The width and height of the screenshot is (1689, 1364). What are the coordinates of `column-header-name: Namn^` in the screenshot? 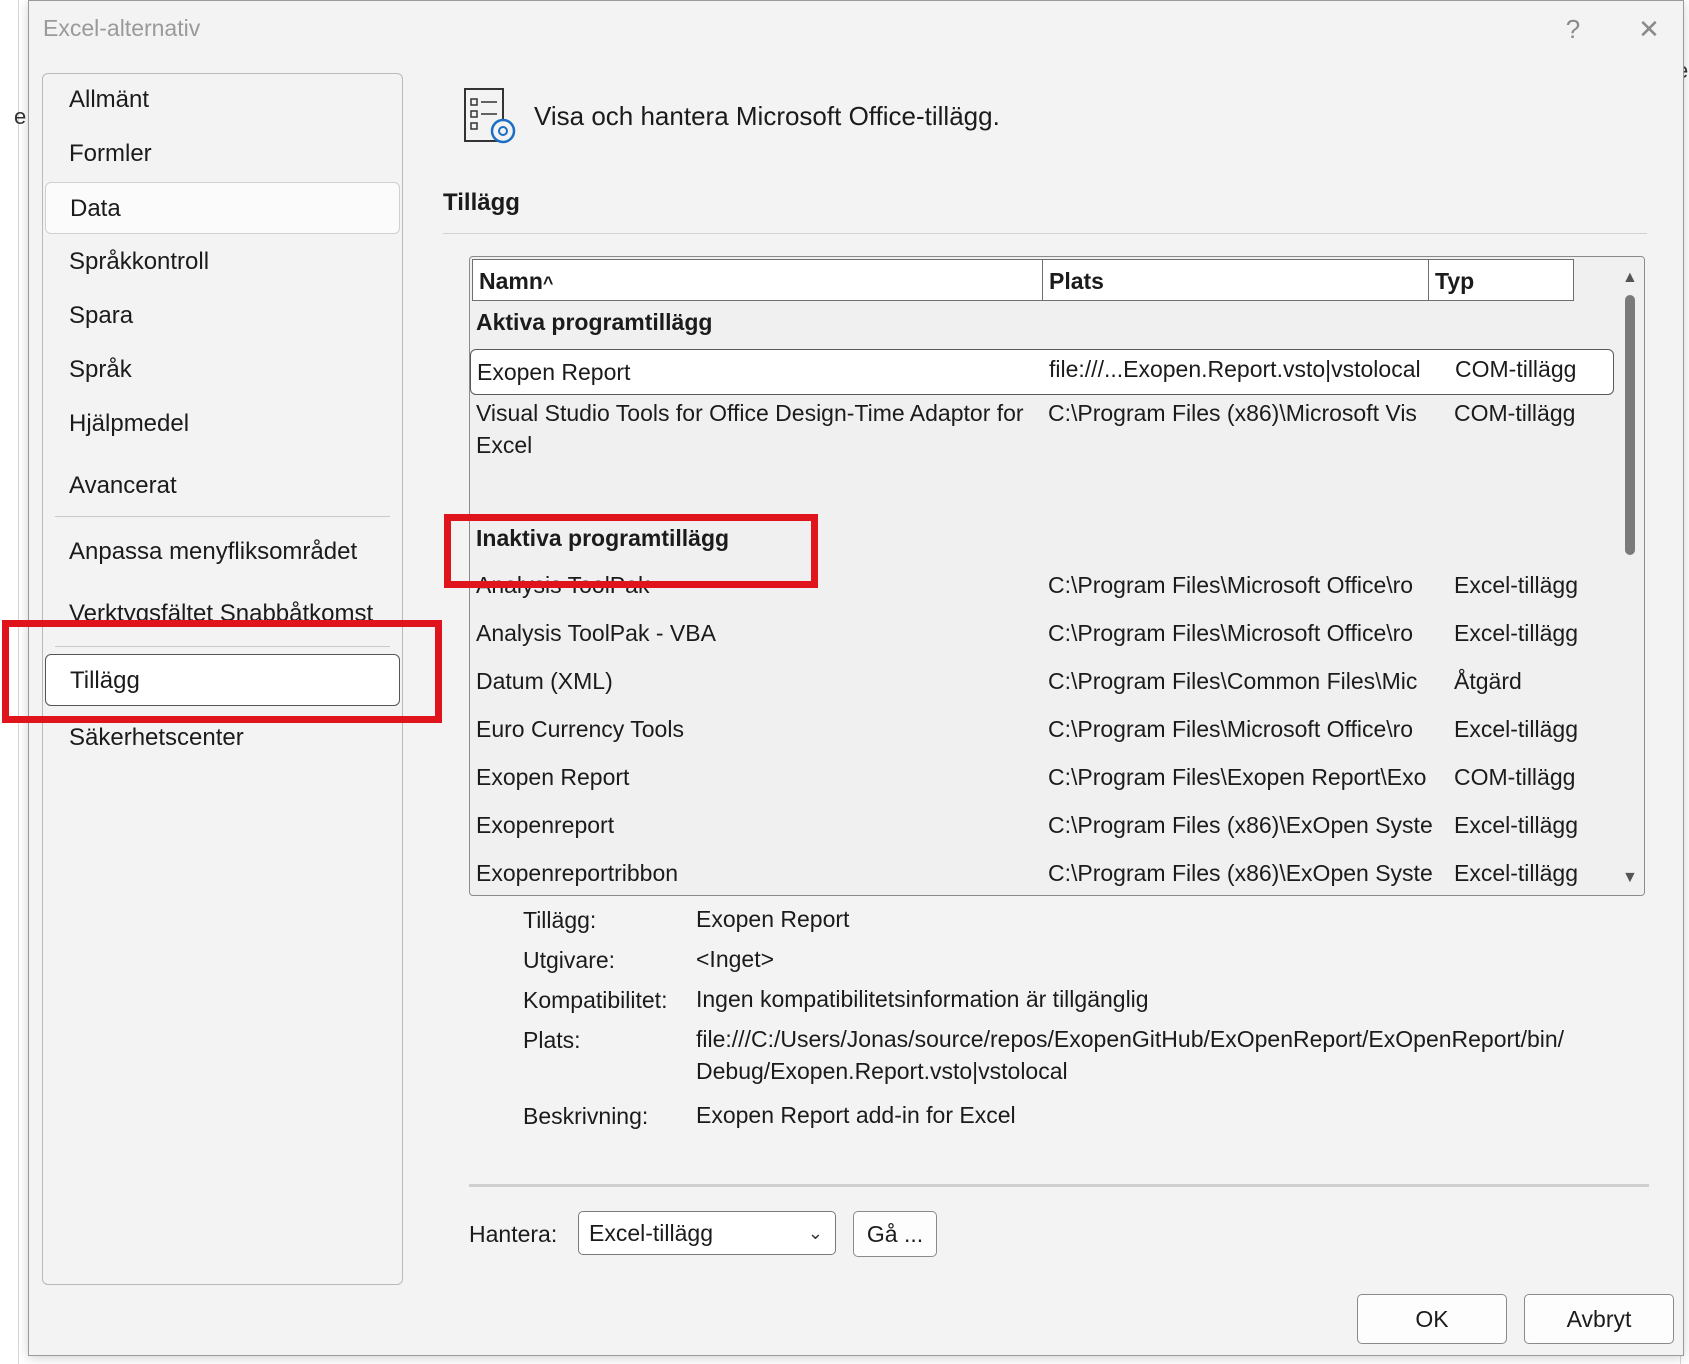 It's located at (758, 280).